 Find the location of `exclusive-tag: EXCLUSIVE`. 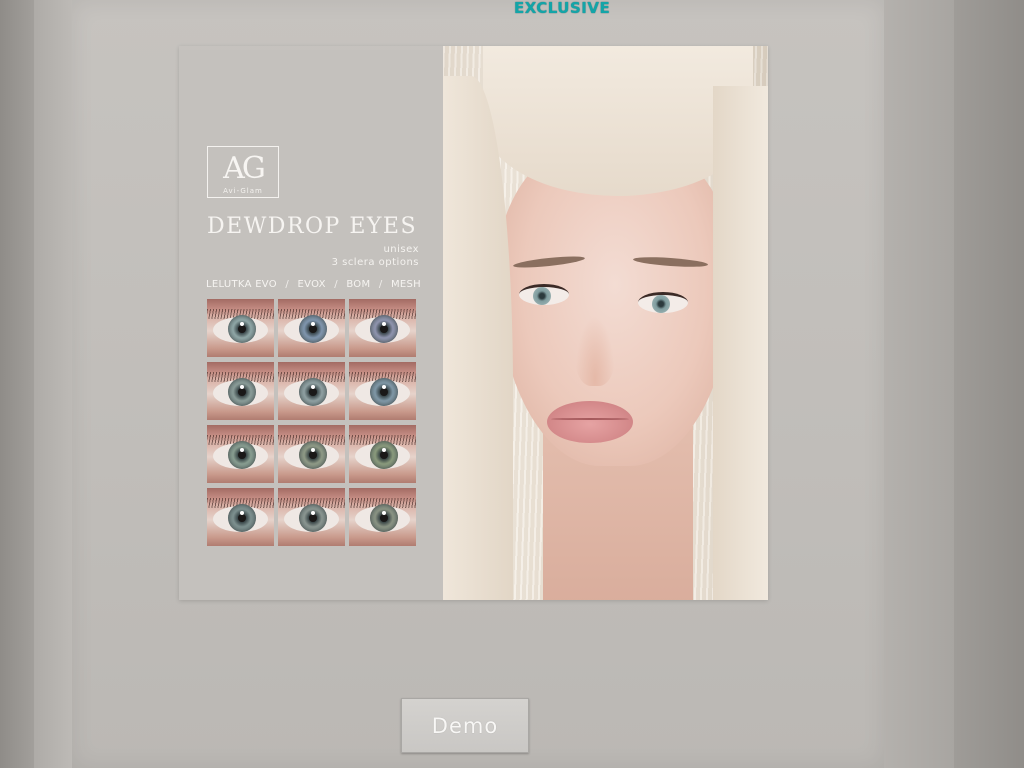

exclusive-tag: EXCLUSIVE is located at coordinates (562, 8).